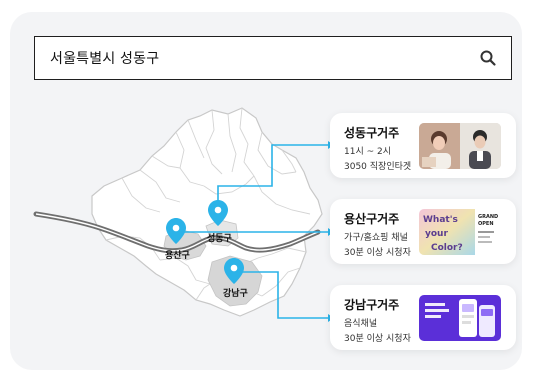  Describe the element at coordinates (361, 324) in the screenshot. I see `card-line: 음식채널` at that location.